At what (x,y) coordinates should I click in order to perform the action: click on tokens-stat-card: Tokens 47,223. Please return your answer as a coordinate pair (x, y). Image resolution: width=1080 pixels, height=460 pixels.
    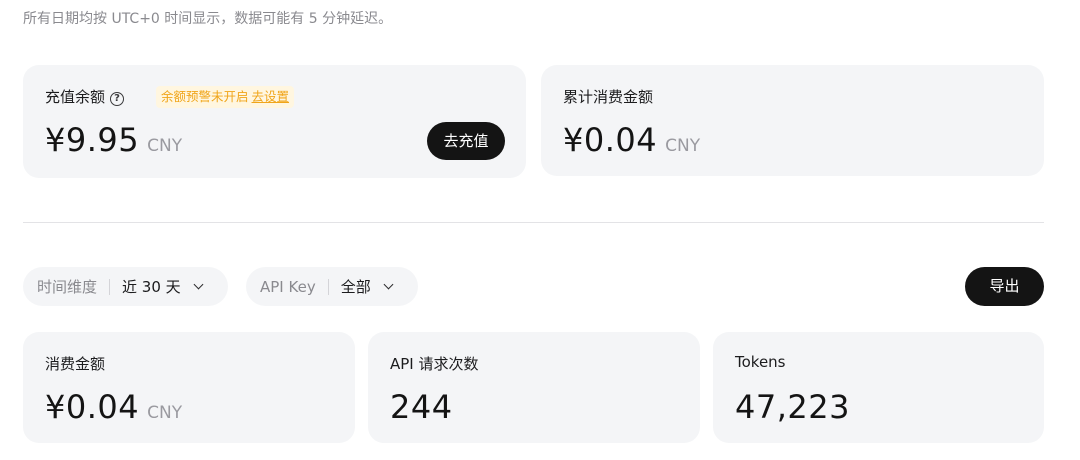
    Looking at the image, I should click on (878, 387).